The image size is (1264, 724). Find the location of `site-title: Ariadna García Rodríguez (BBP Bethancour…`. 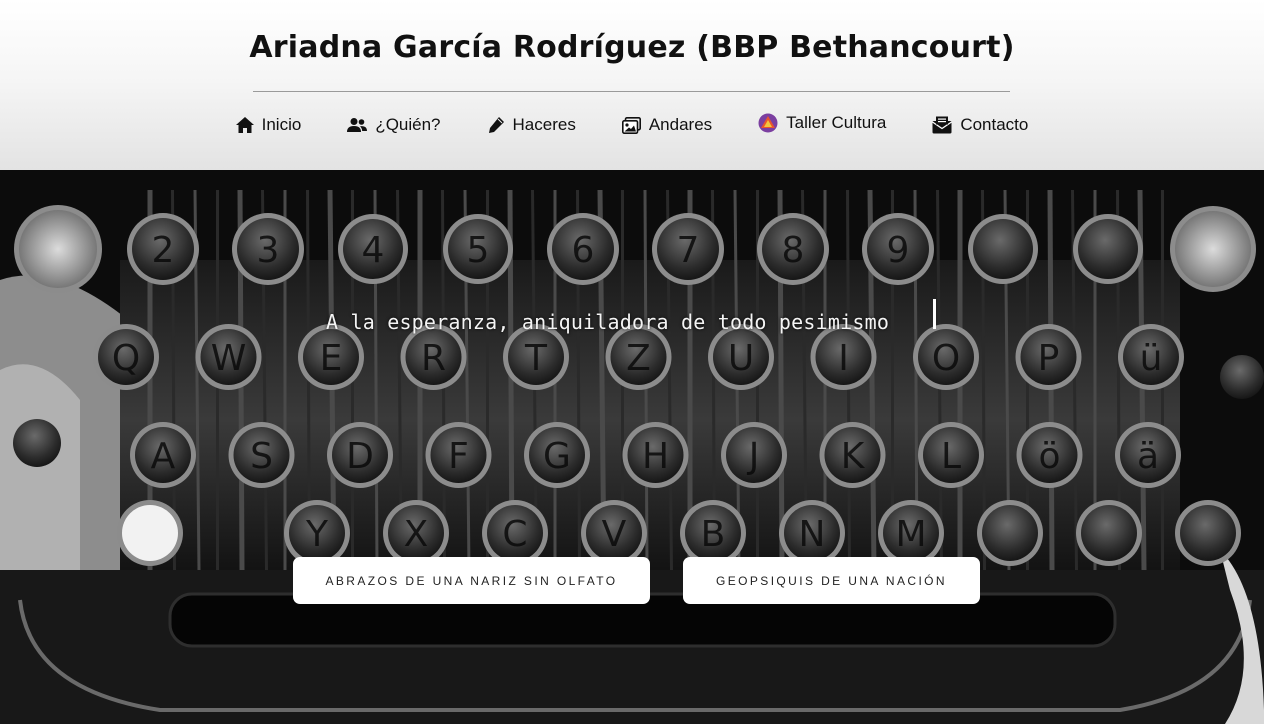

site-title: Ariadna García Rodríguez (BBP Bethancour… is located at coordinates (632, 47).